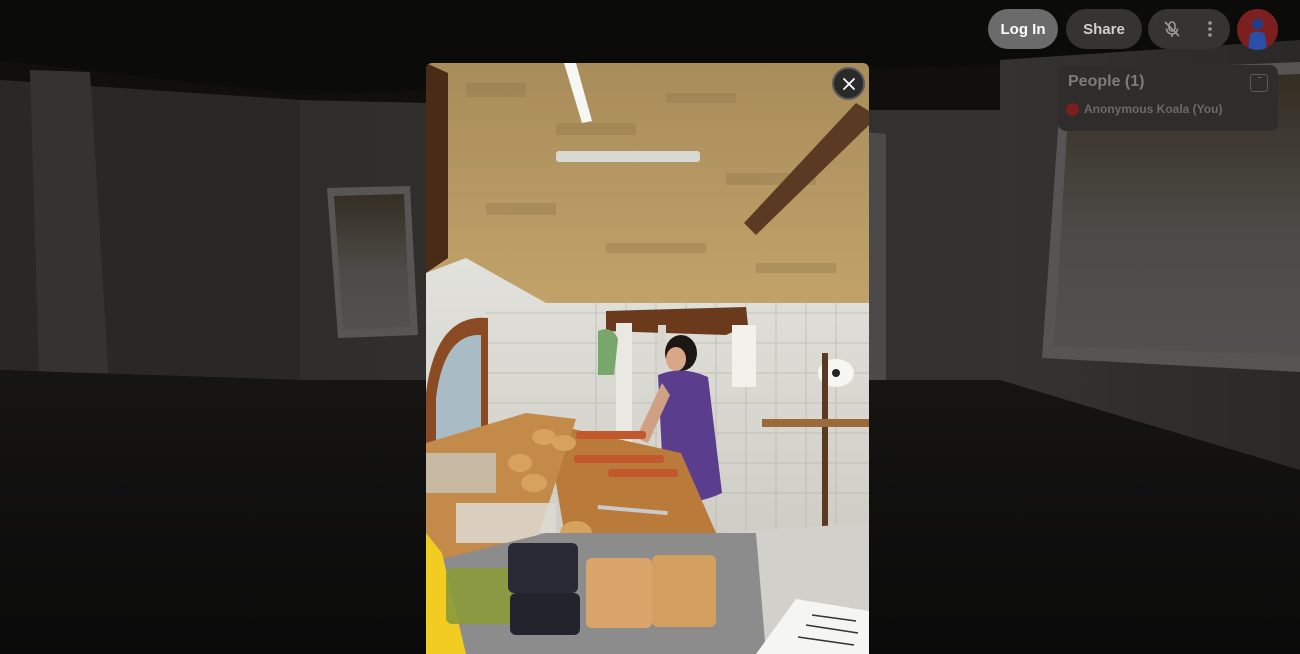  I want to click on person-name: Anonymous Koala (You), so click(1153, 109).